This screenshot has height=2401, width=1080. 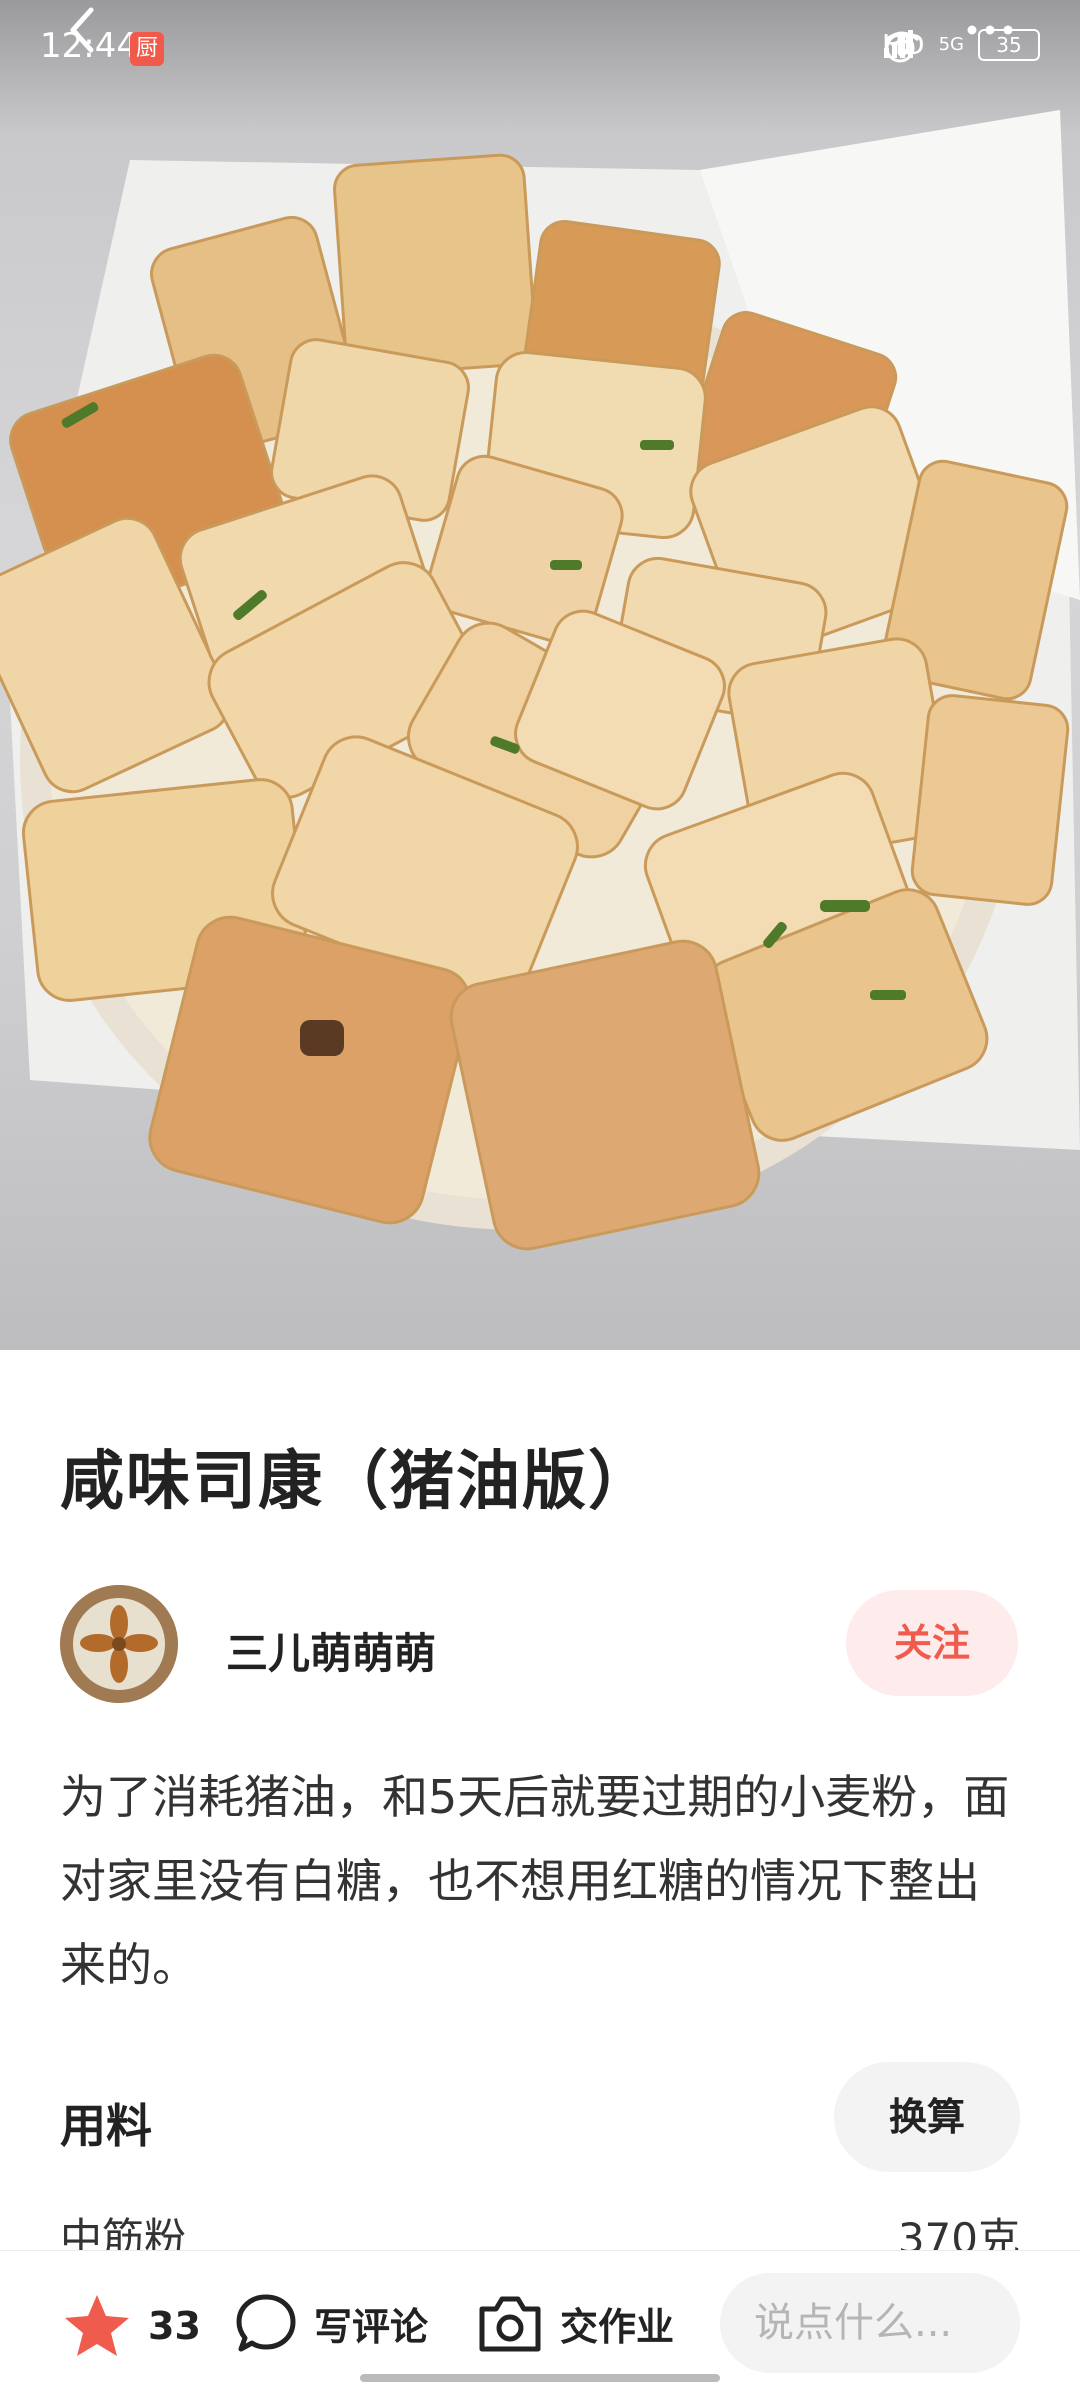 What do you see at coordinates (371, 2326) in the screenshot?
I see `comment-label: 写评论` at bounding box center [371, 2326].